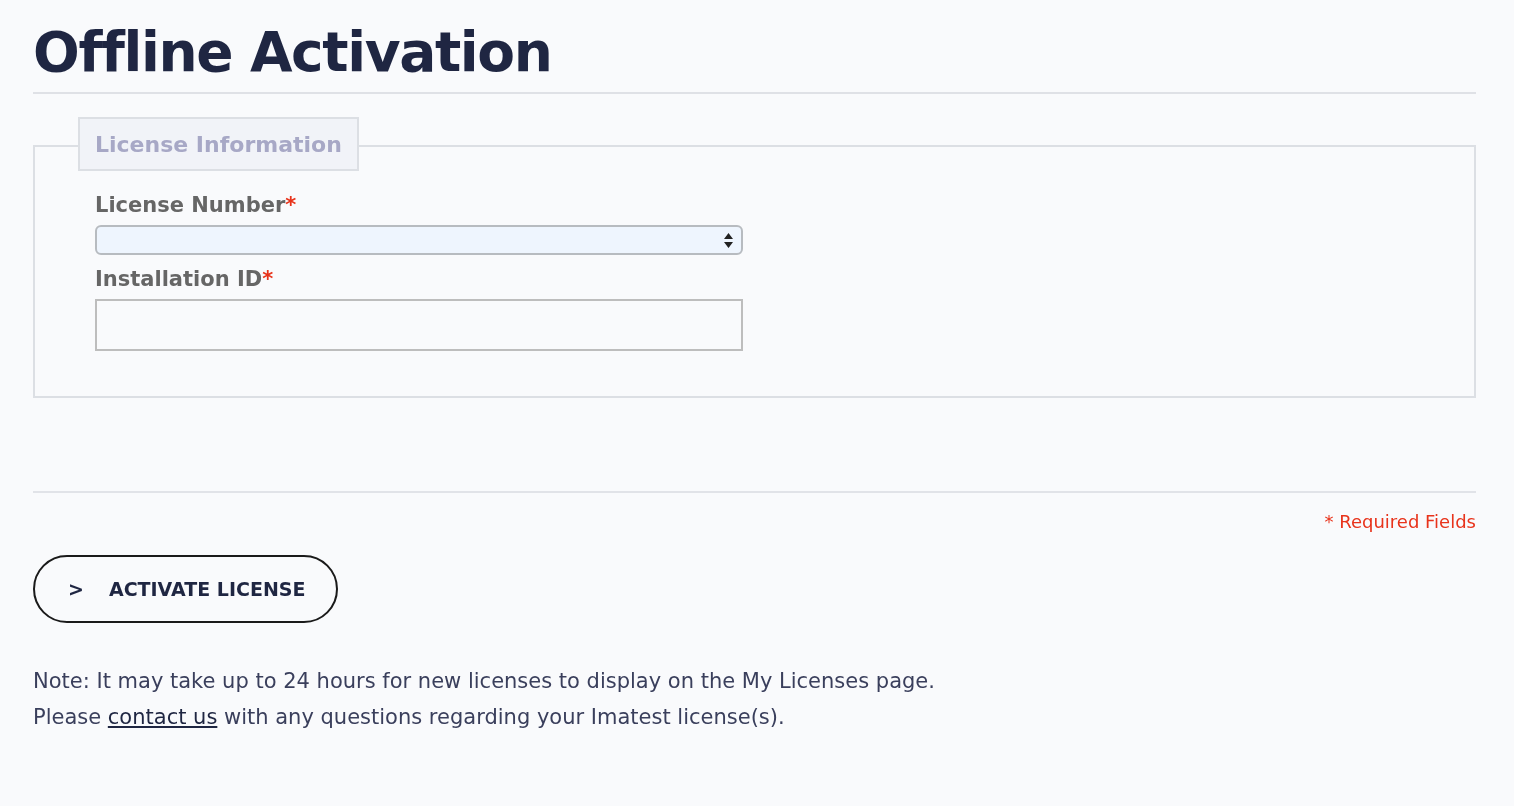  What do you see at coordinates (728, 240) in the screenshot?
I see `up-down-arrows-icon` at bounding box center [728, 240].